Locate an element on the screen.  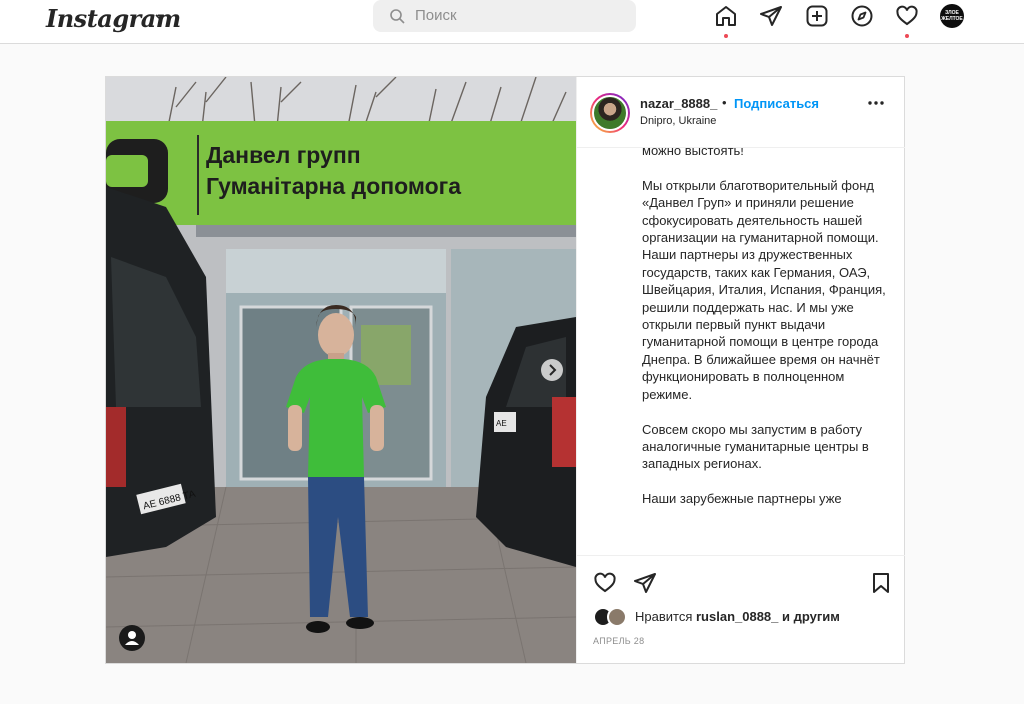
sign-text-line1: Данвел групп is located at coordinates (283, 155).